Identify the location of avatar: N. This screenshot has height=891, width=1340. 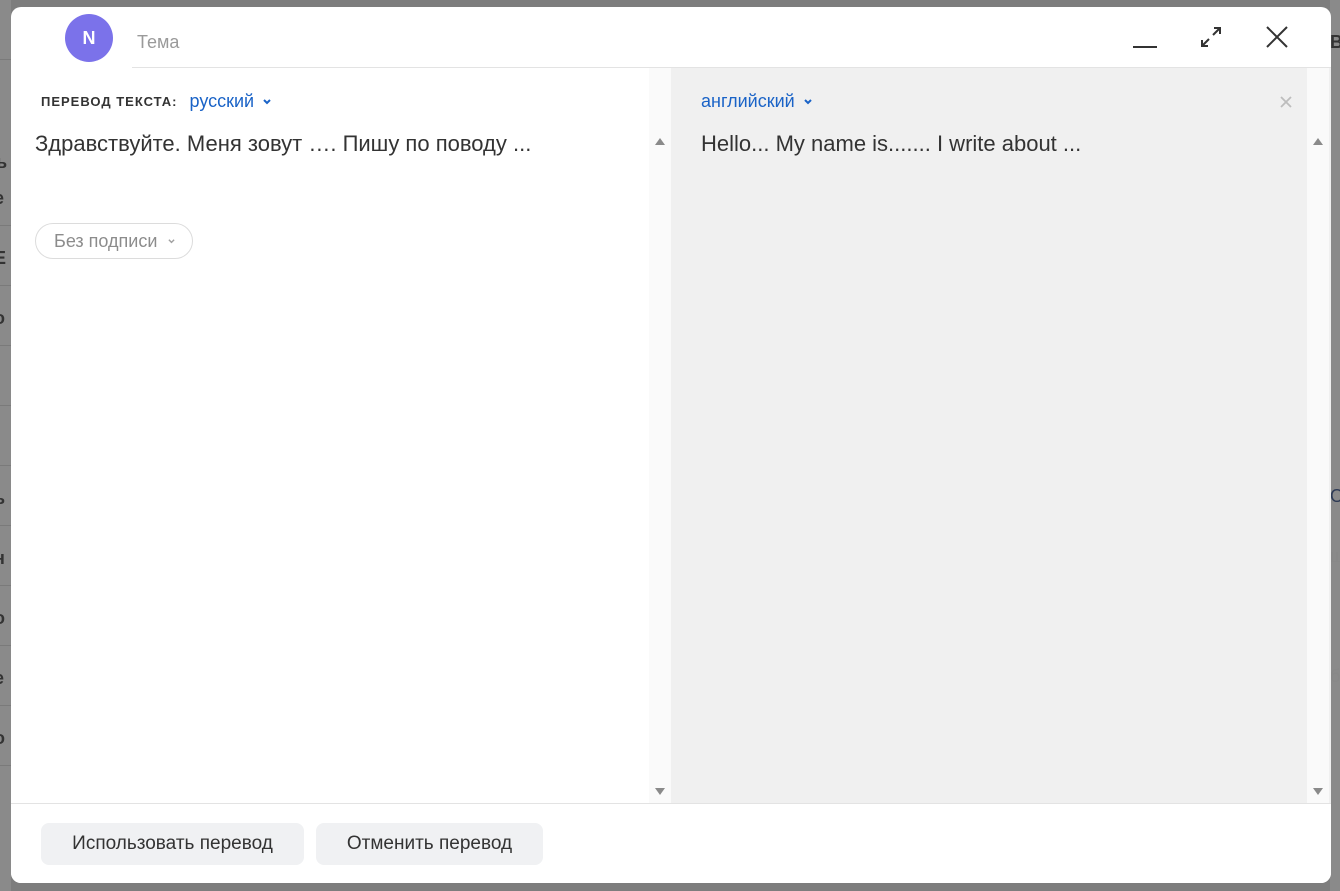
(89, 38).